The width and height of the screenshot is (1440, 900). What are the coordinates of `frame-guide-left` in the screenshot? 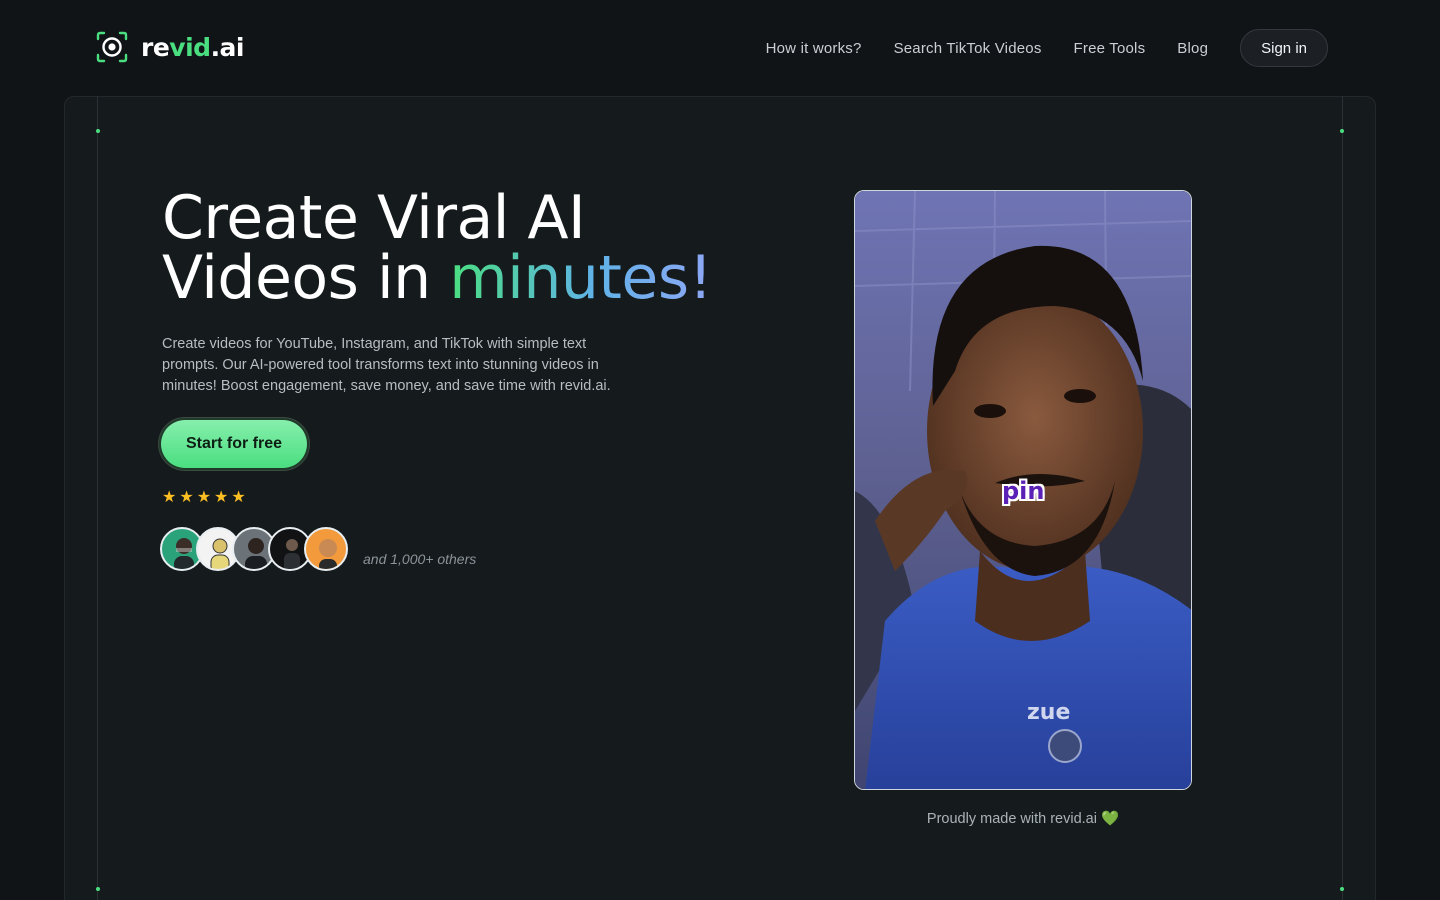 It's located at (97, 498).